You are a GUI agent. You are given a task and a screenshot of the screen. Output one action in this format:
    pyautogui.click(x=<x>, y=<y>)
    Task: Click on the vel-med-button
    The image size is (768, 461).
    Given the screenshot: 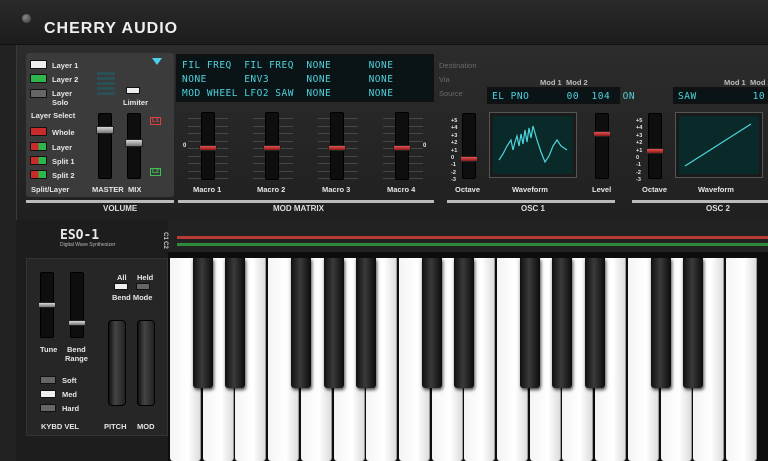 What is the action you would take?
    pyautogui.click(x=48, y=394)
    